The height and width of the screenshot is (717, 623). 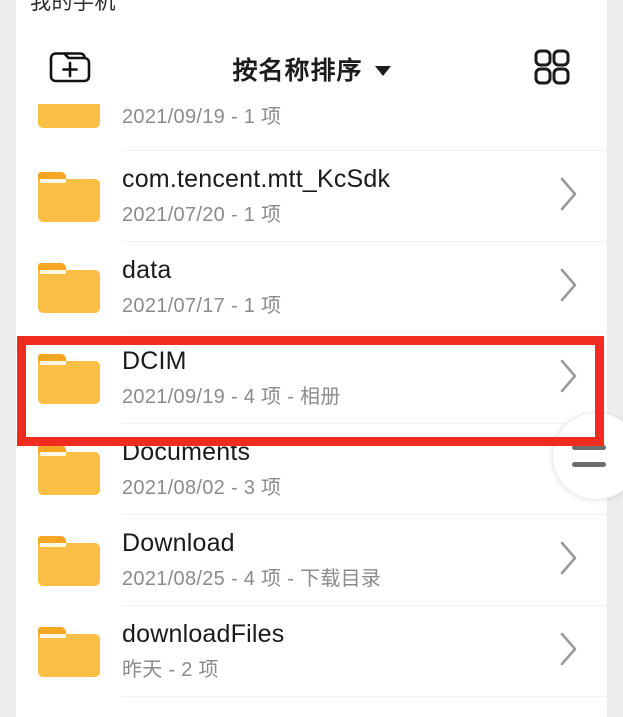 I want to click on grid-view-icon, so click(x=552, y=69).